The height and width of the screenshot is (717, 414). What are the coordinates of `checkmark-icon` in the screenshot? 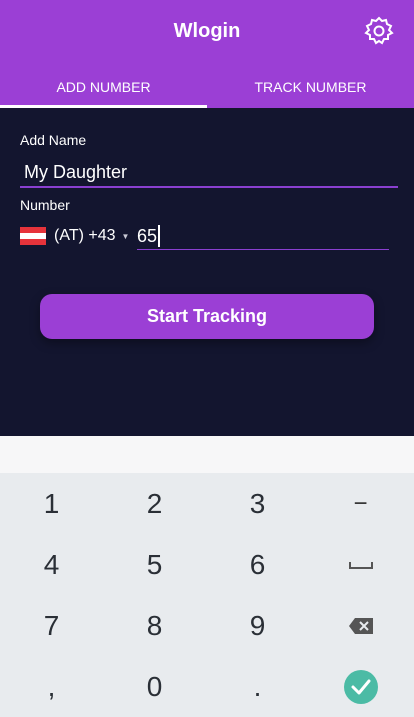 It's located at (360, 686).